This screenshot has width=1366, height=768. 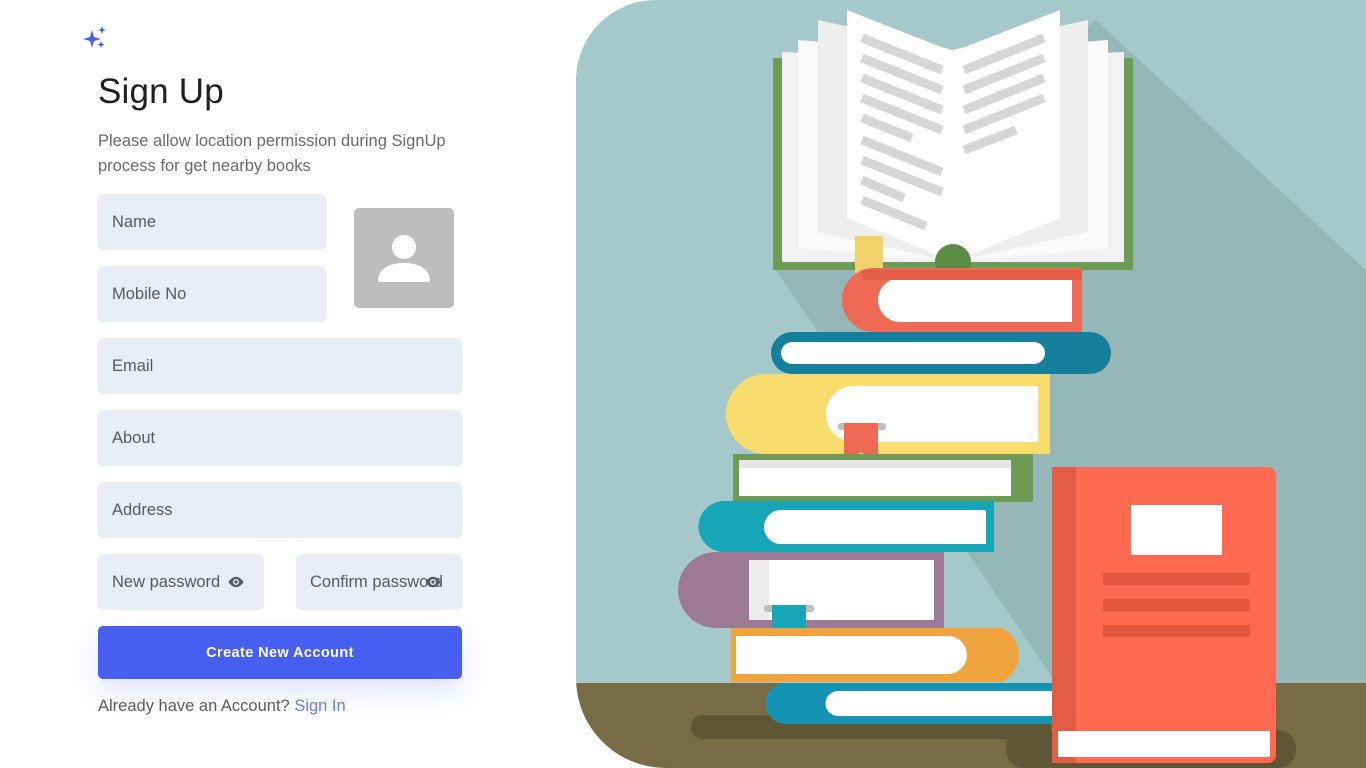 I want to click on confirm-password-field: Confirm password, so click(x=379, y=582).